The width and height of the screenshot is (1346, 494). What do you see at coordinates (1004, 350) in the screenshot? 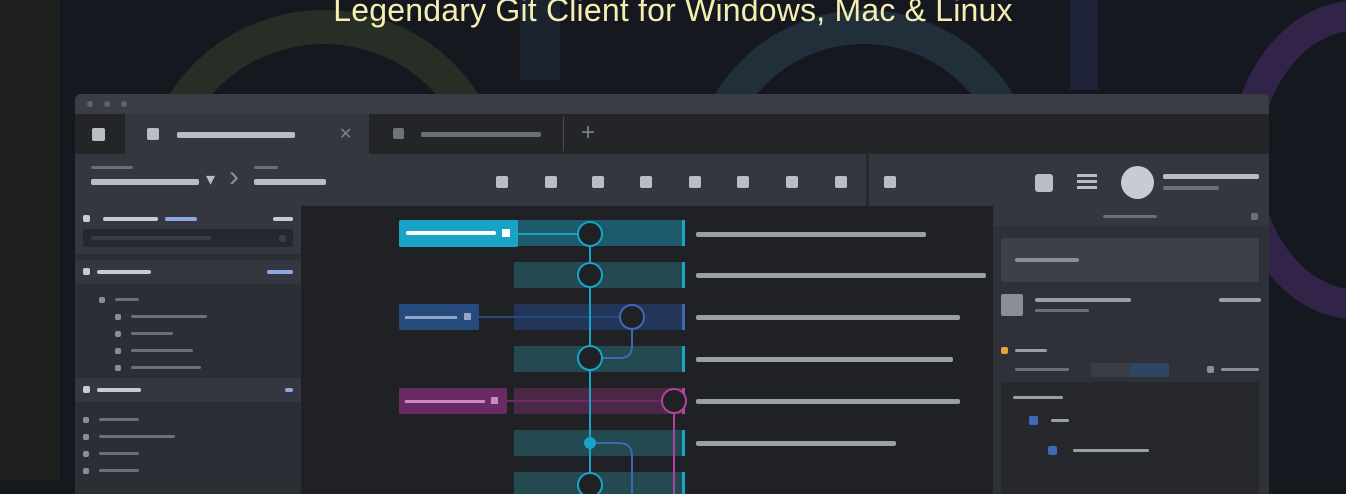
I see `warning-icon` at bounding box center [1004, 350].